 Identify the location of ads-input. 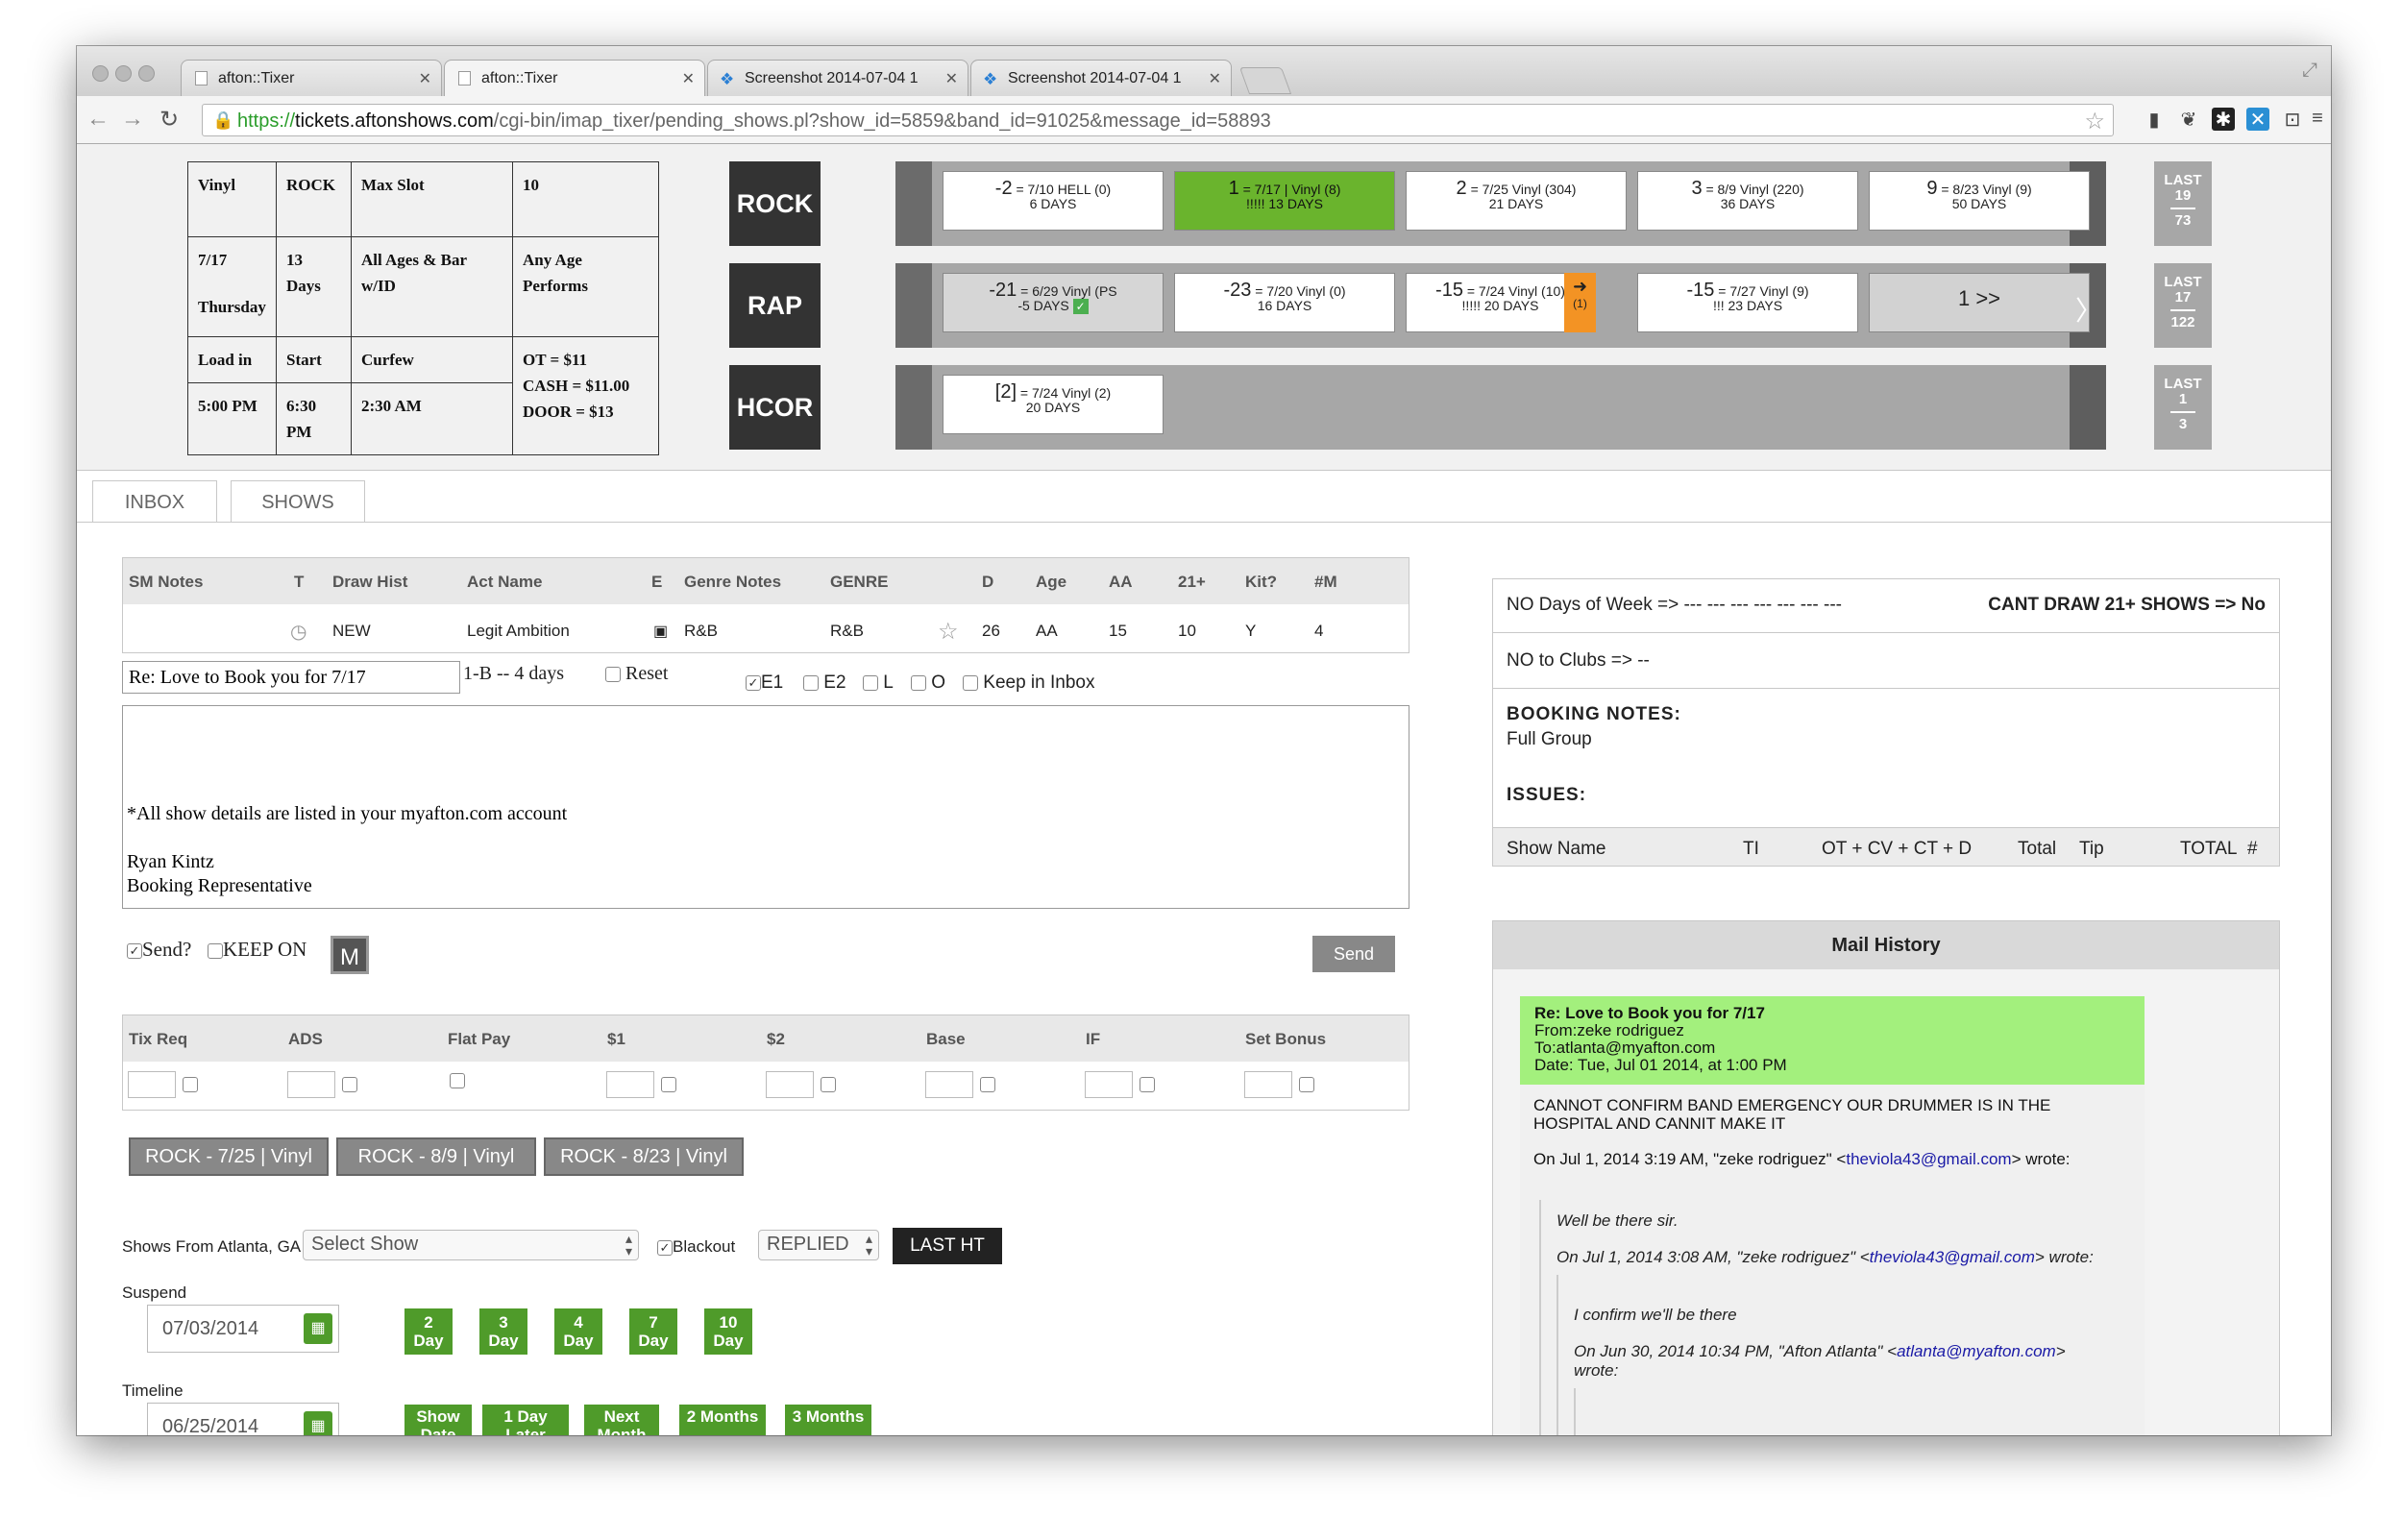
(311, 1084).